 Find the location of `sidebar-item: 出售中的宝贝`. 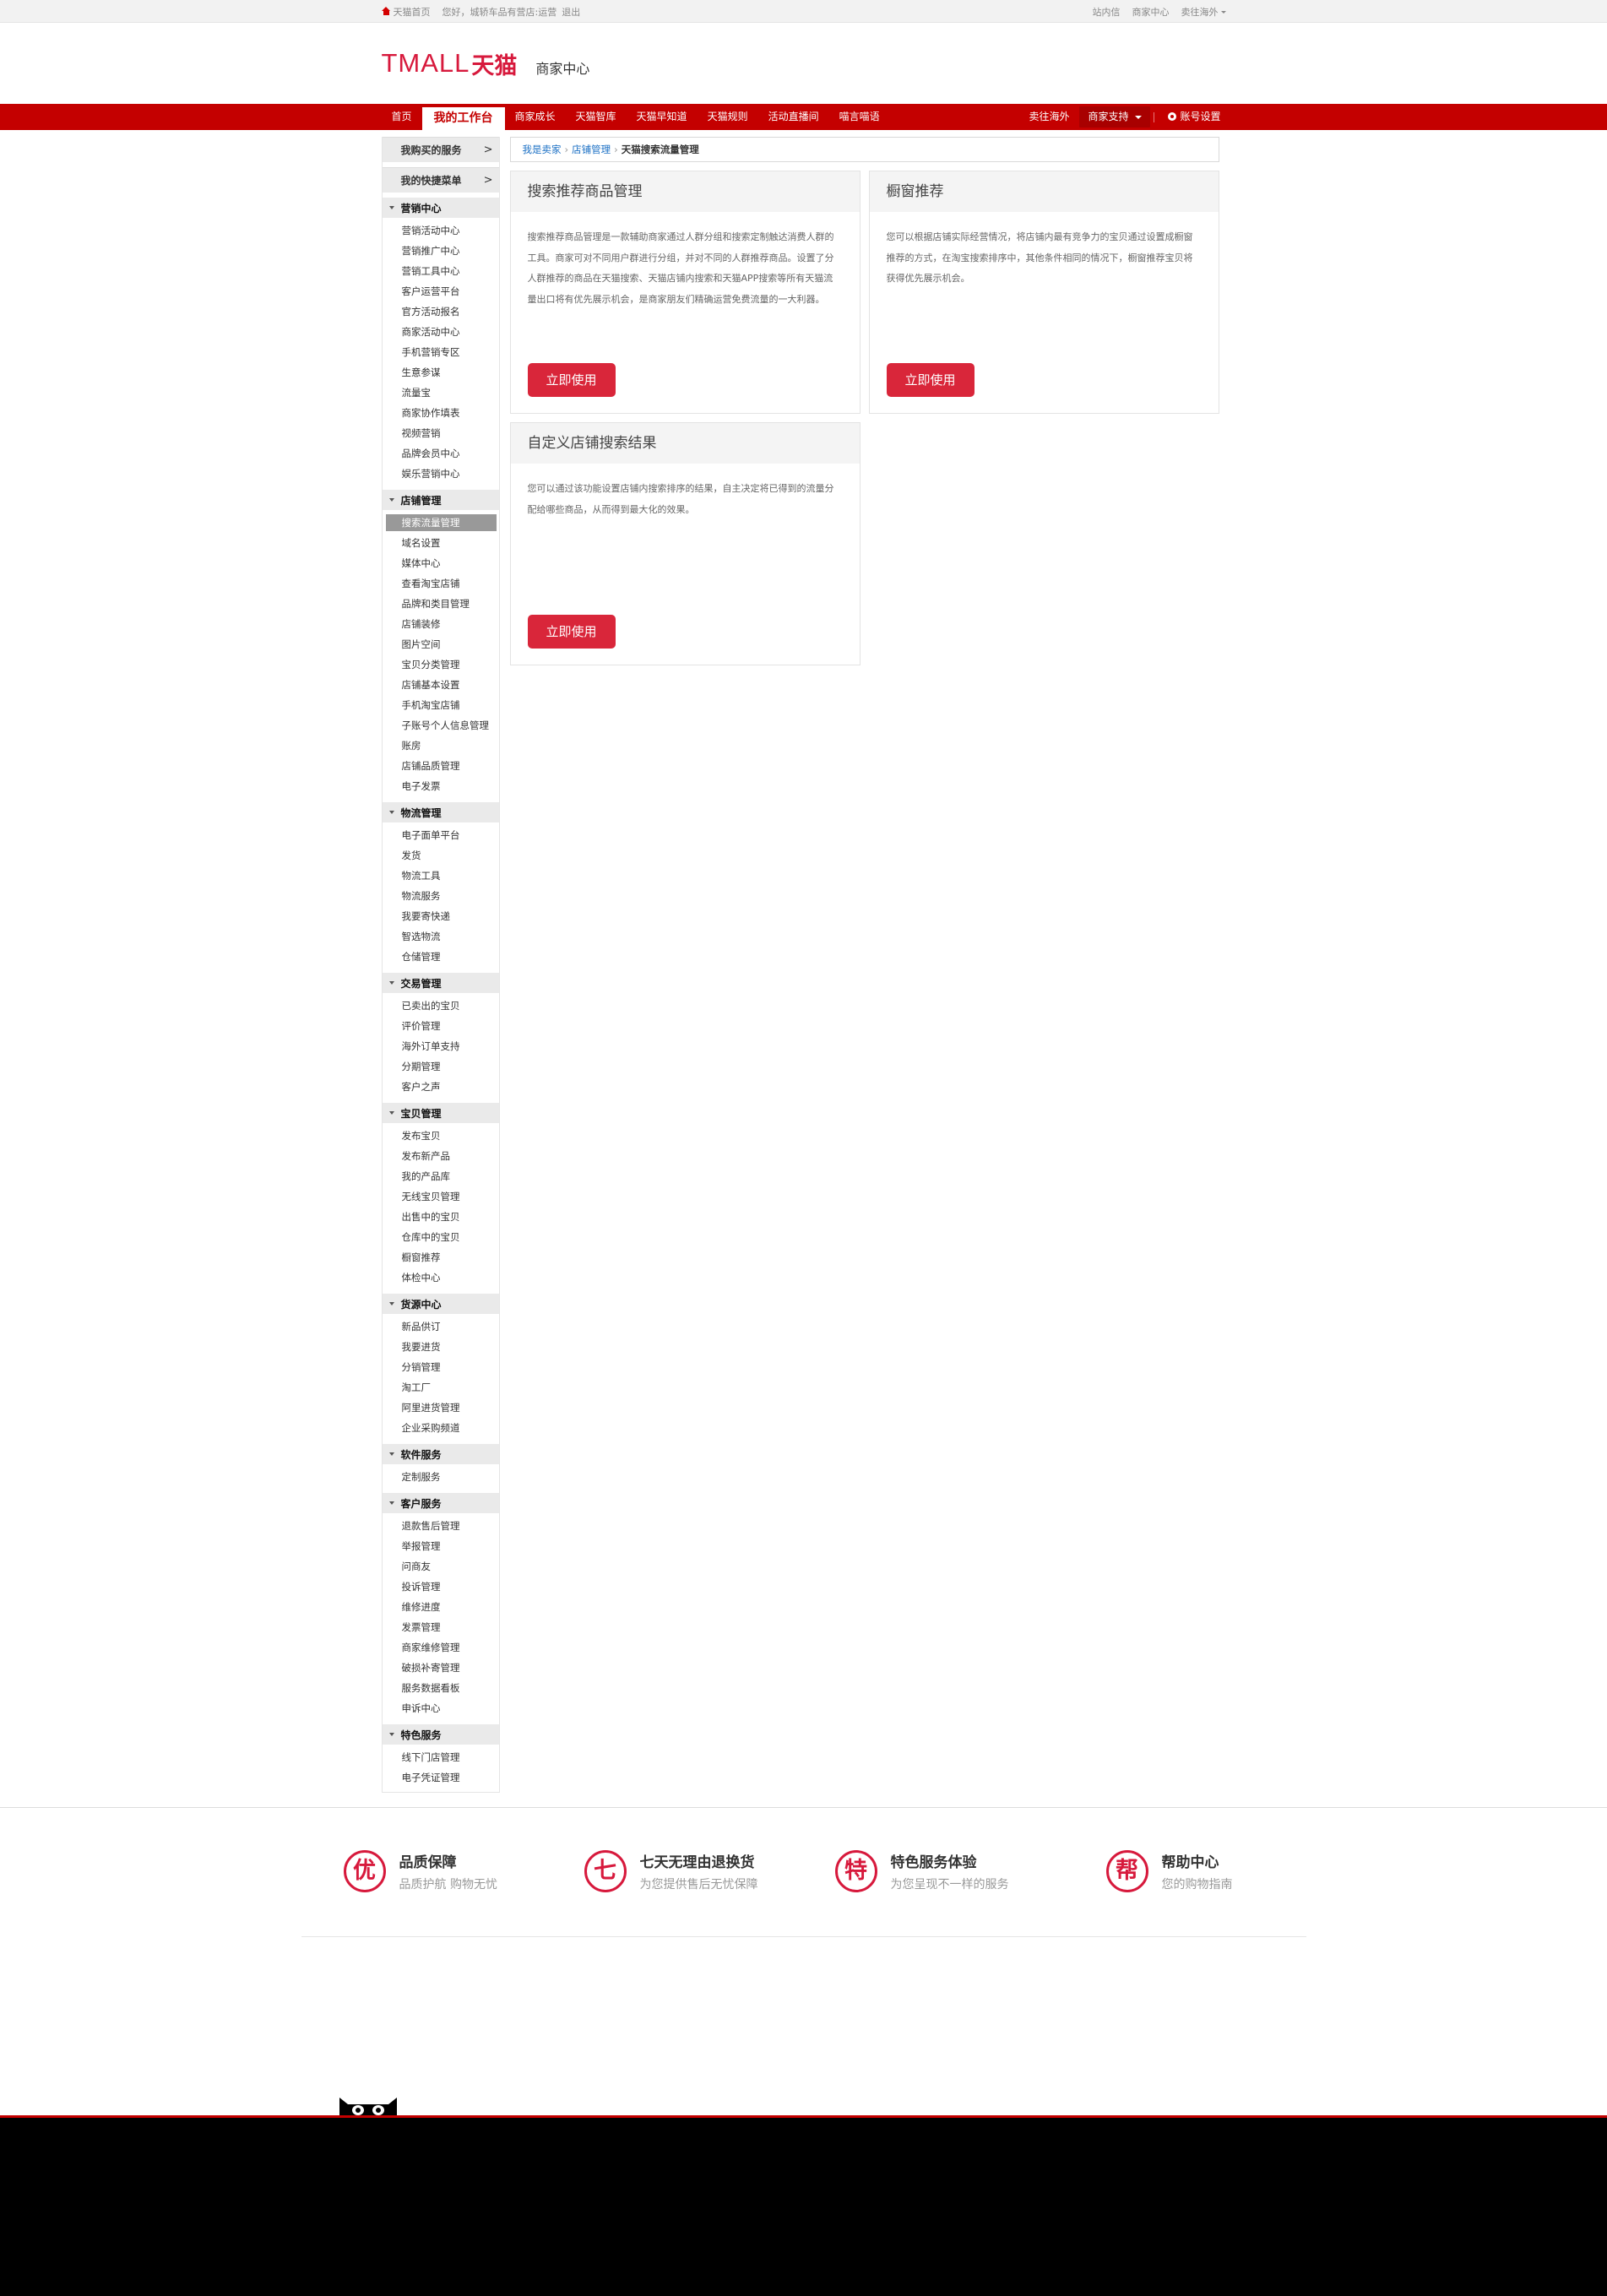

sidebar-item: 出售中的宝贝 is located at coordinates (441, 1217).